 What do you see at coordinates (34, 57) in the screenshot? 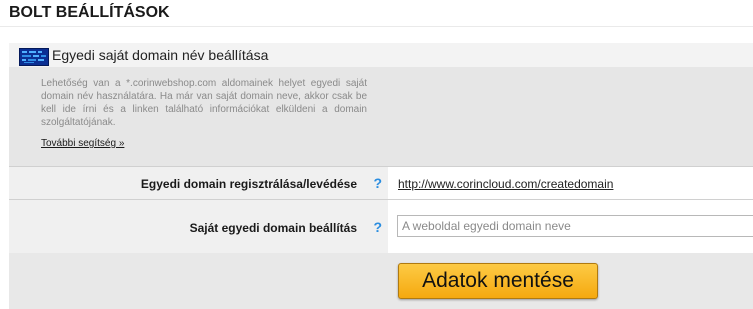
I see `monitor-screen-icon` at bounding box center [34, 57].